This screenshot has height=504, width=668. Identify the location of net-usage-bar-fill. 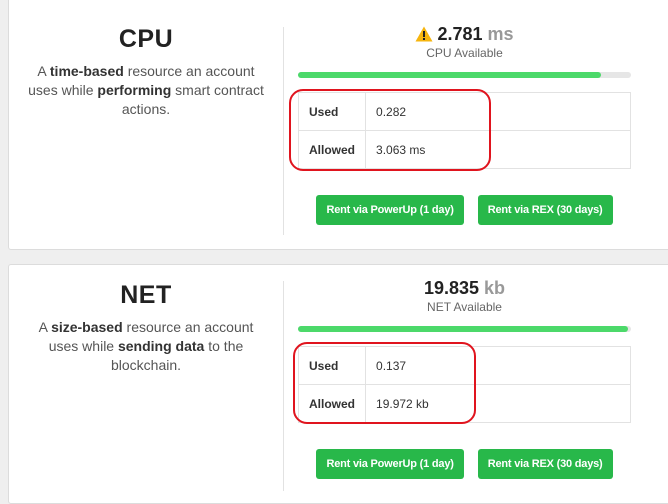
(463, 329).